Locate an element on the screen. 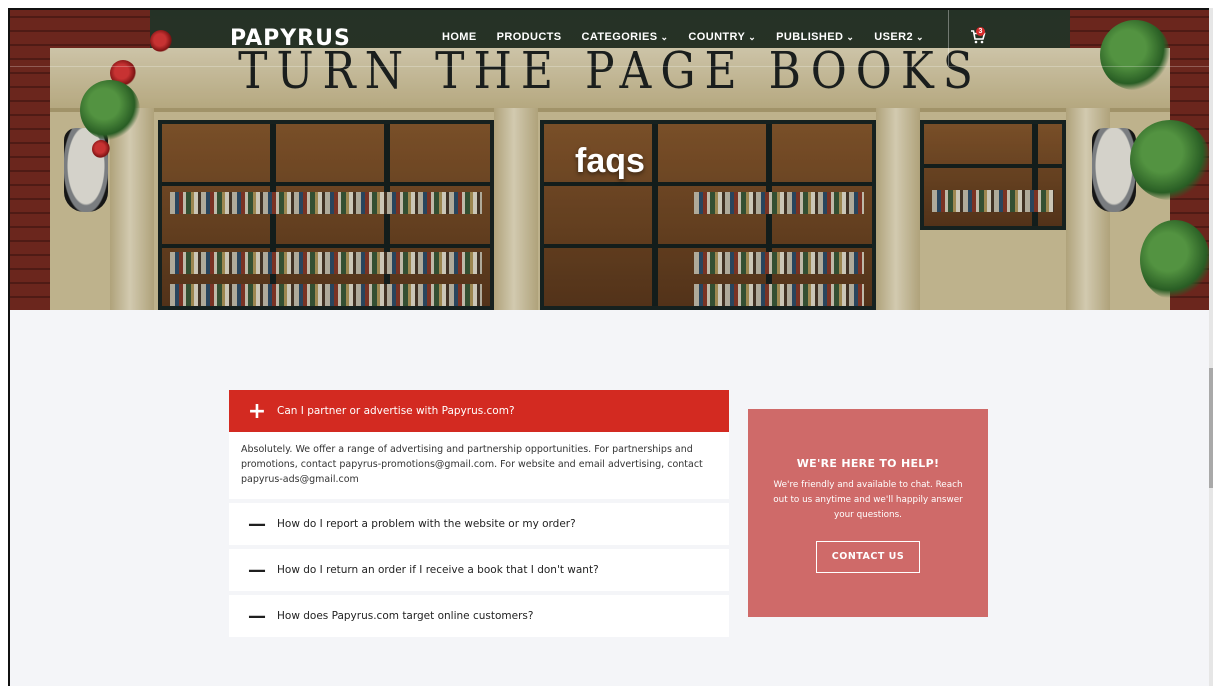 This screenshot has width=1213, height=686. nav-published: PUBLISHED ⌄ is located at coordinates (815, 37).